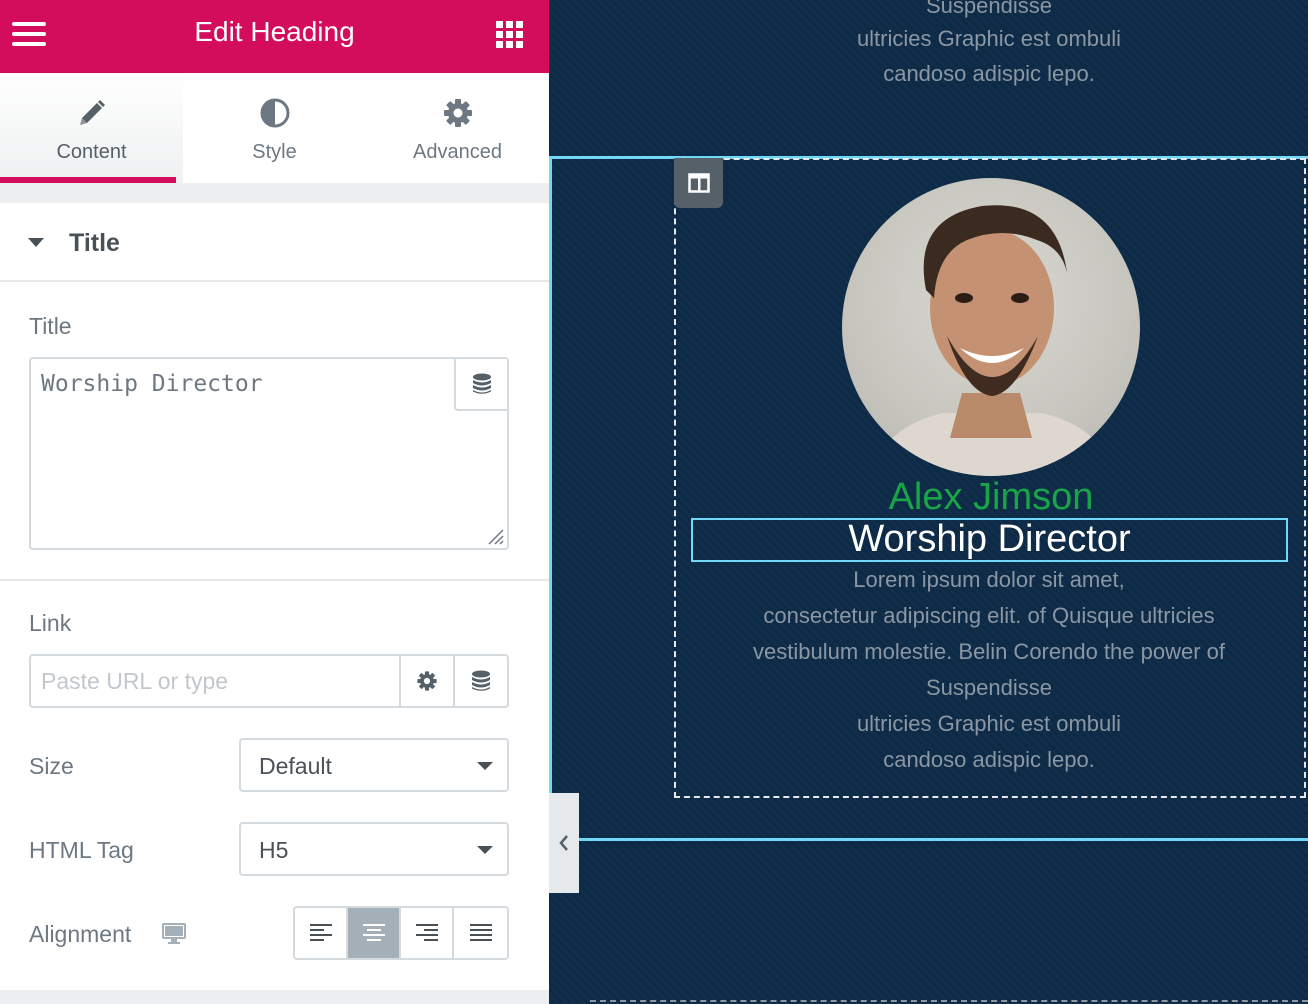 This screenshot has width=1308, height=1004. I want to click on profile-photo, so click(991, 327).